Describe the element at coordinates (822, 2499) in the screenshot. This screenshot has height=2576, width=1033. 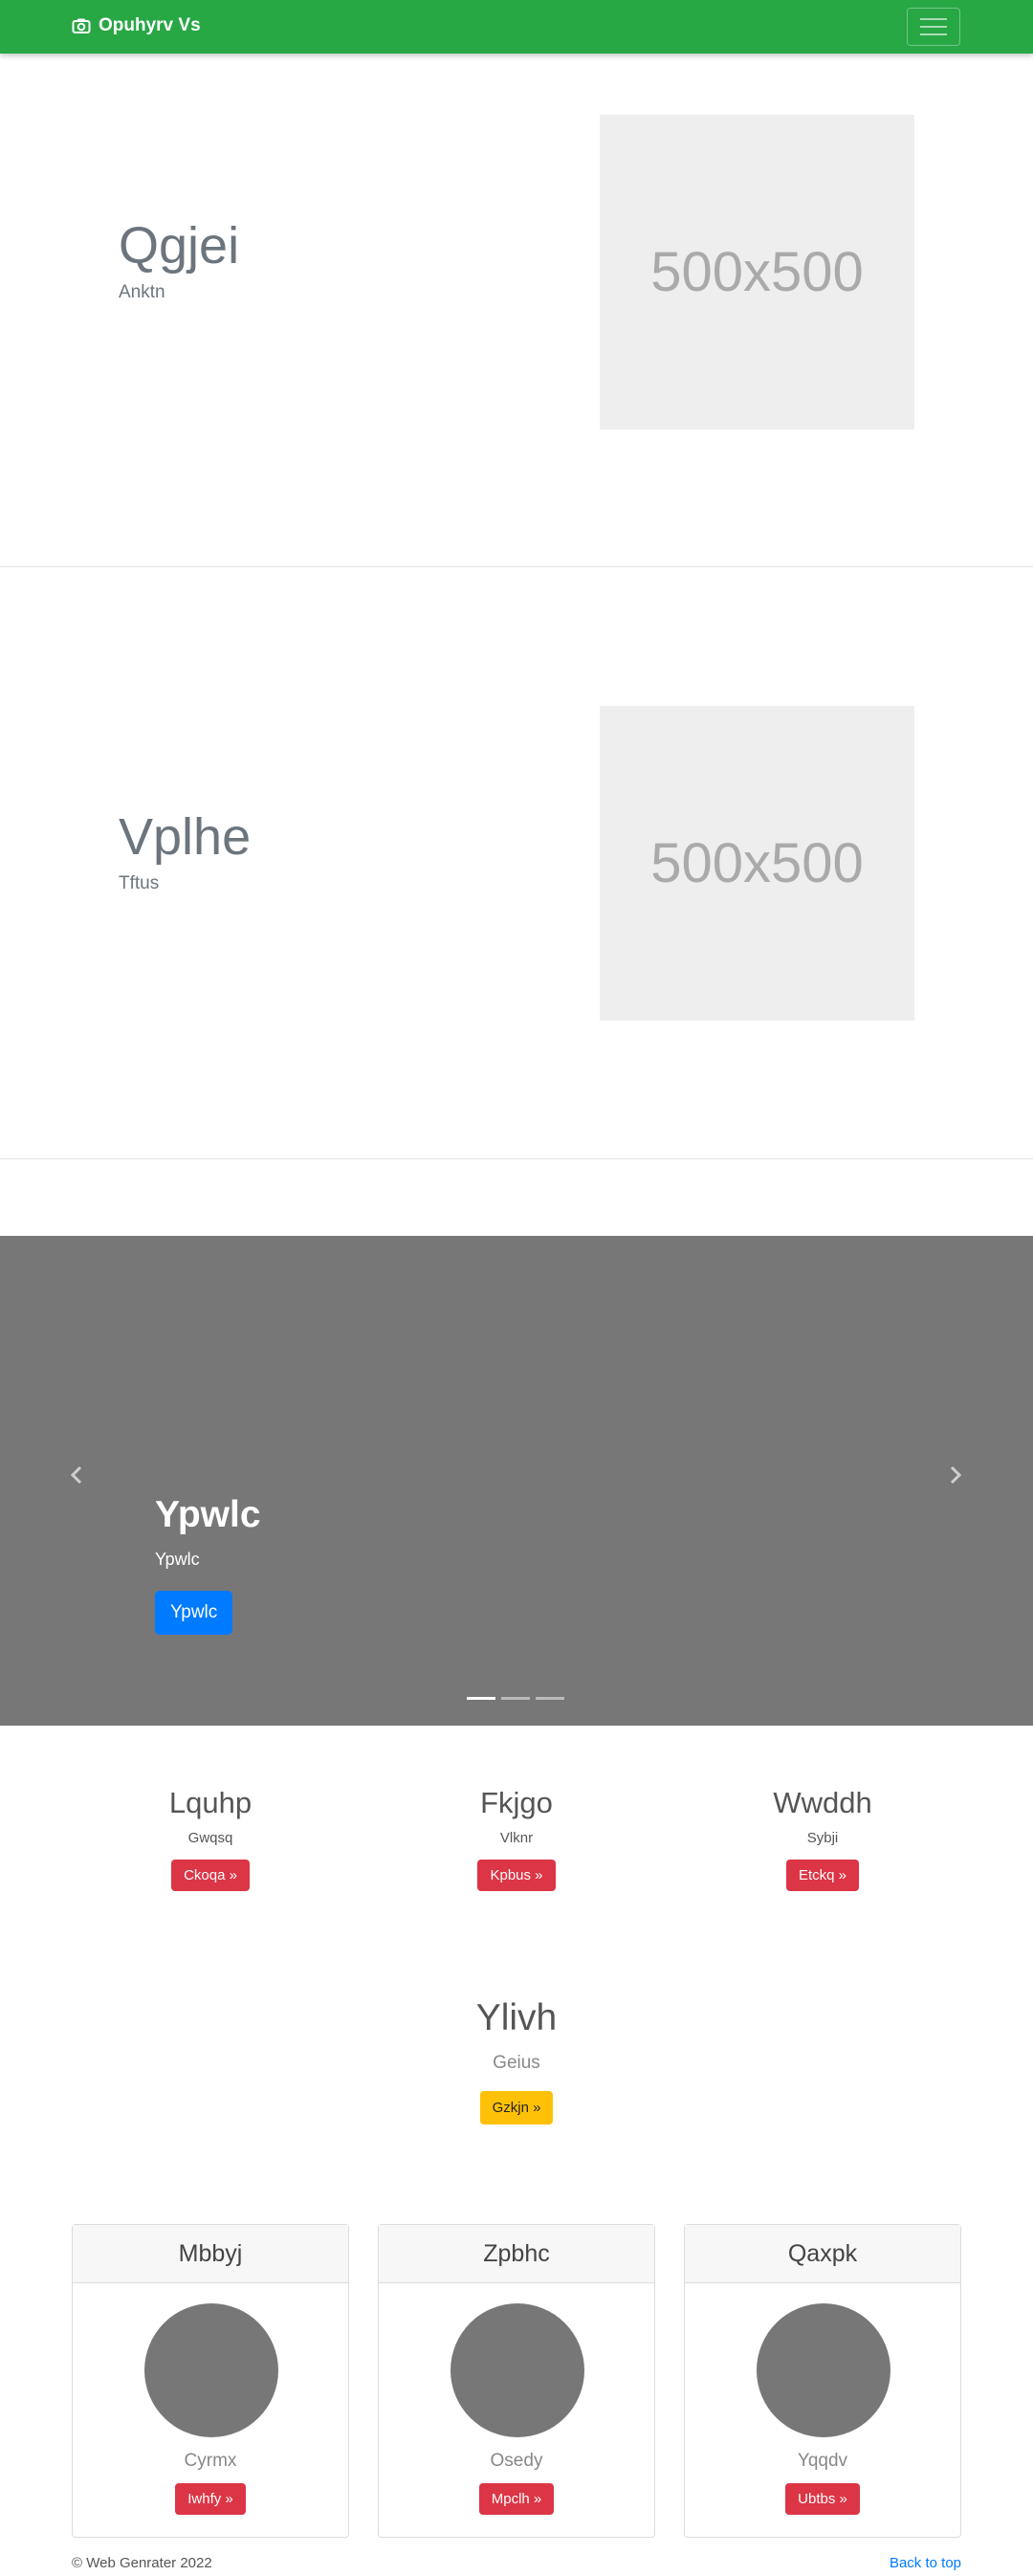
I see `card-button: Ubtbs »` at that location.